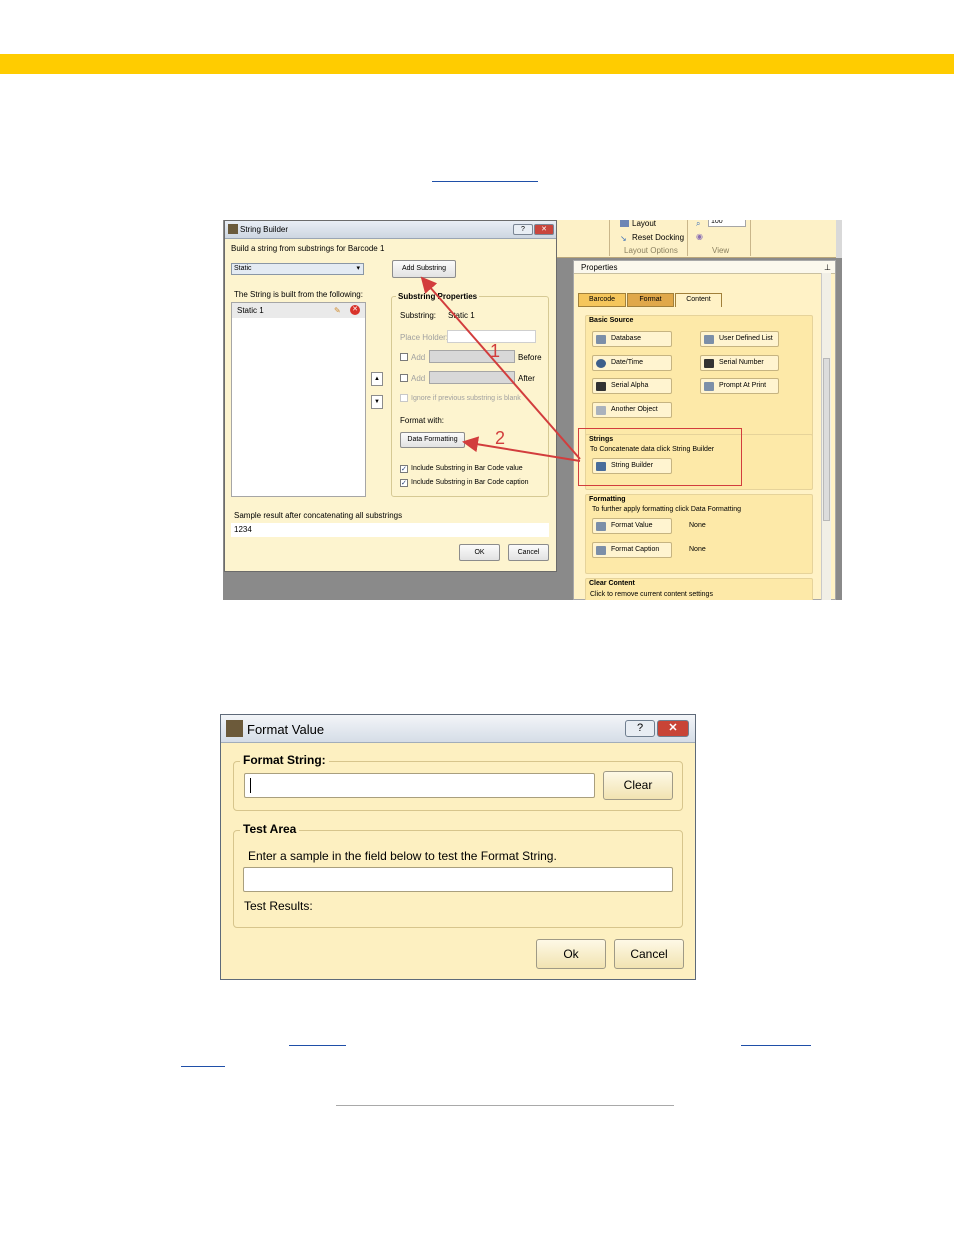 The height and width of the screenshot is (1235, 954). I want to click on footer-rule, so click(505, 1105).